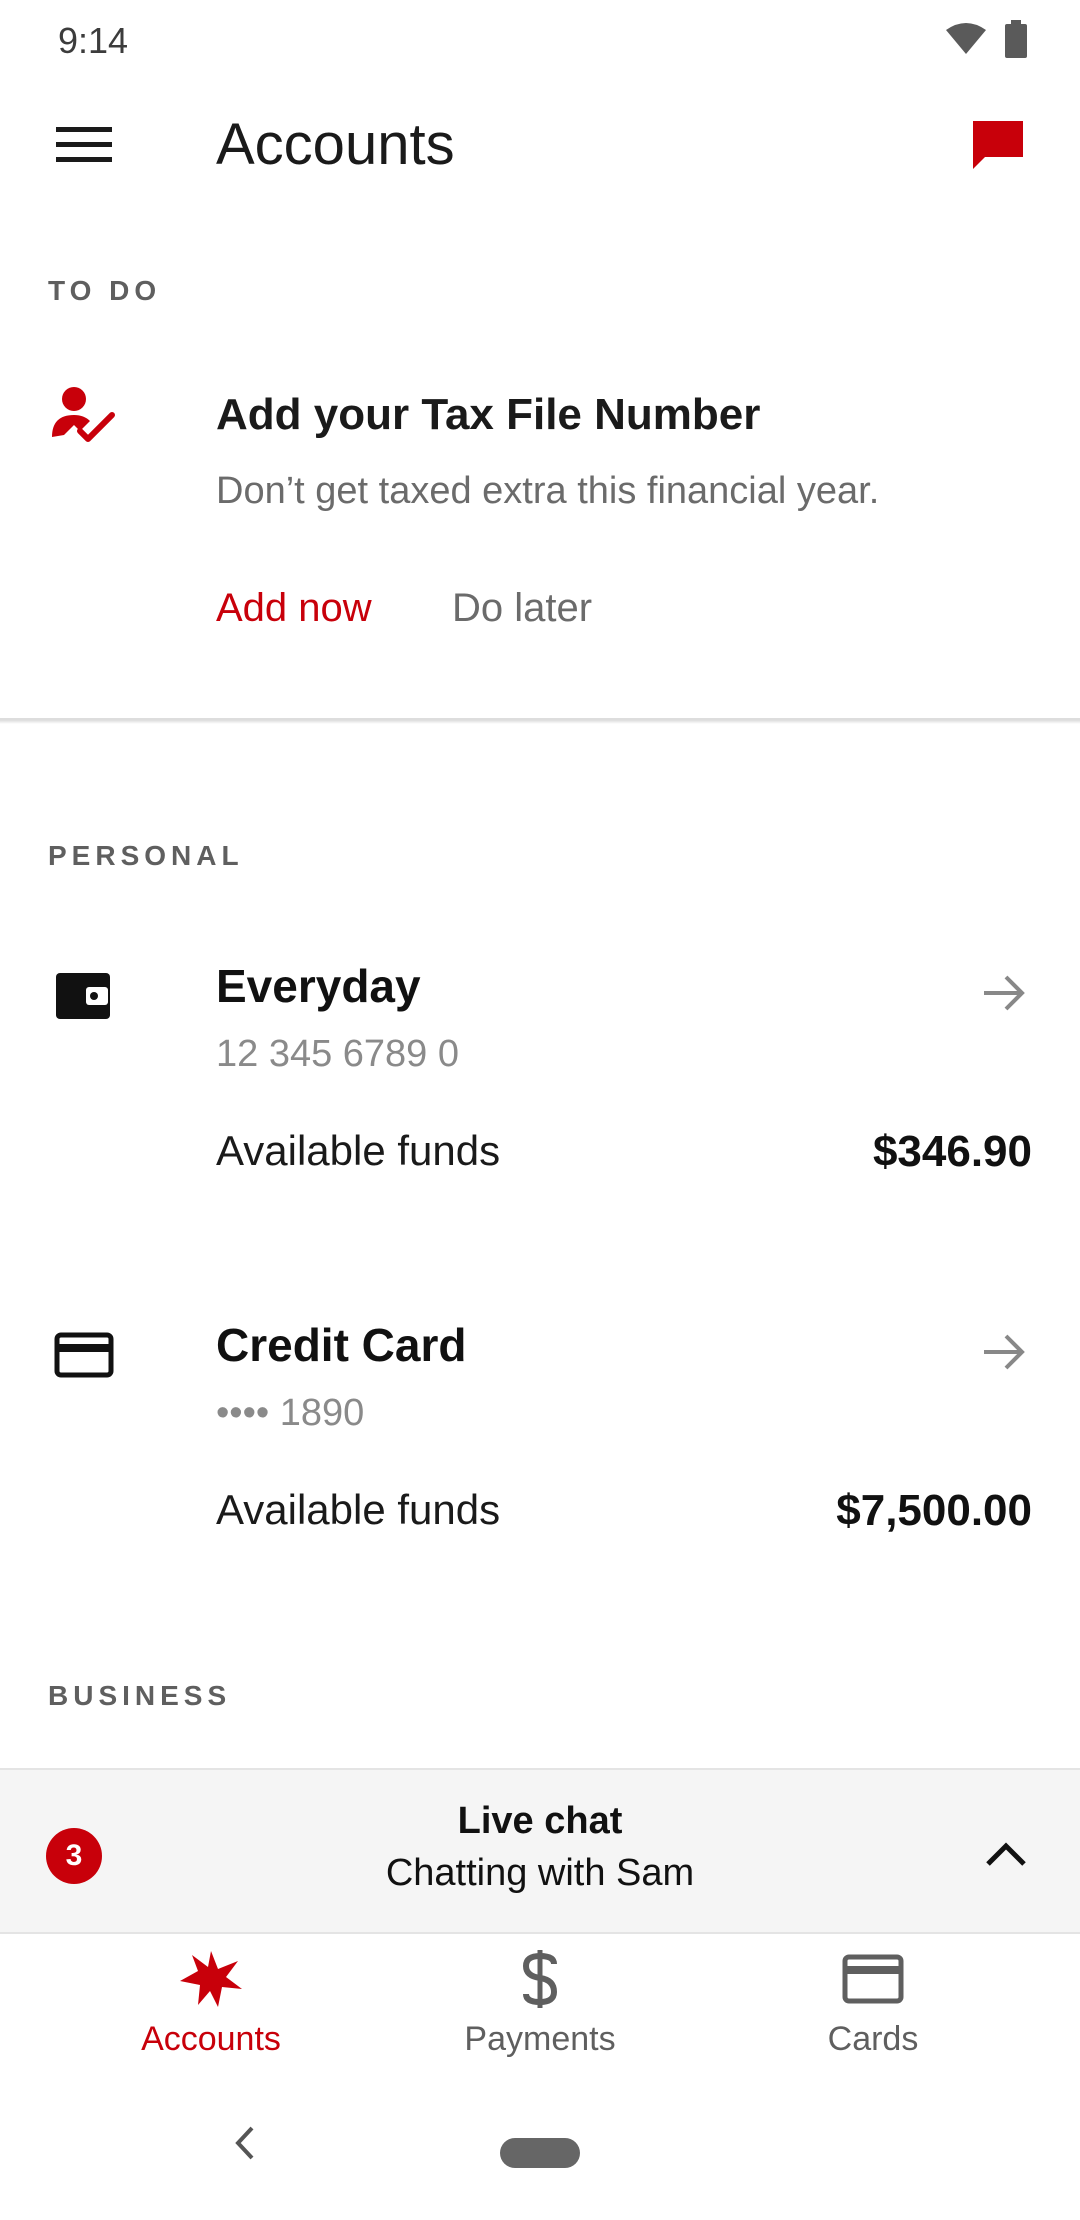 The width and height of the screenshot is (1080, 2220). What do you see at coordinates (873, 2039) in the screenshot?
I see `nav-label: Cards` at bounding box center [873, 2039].